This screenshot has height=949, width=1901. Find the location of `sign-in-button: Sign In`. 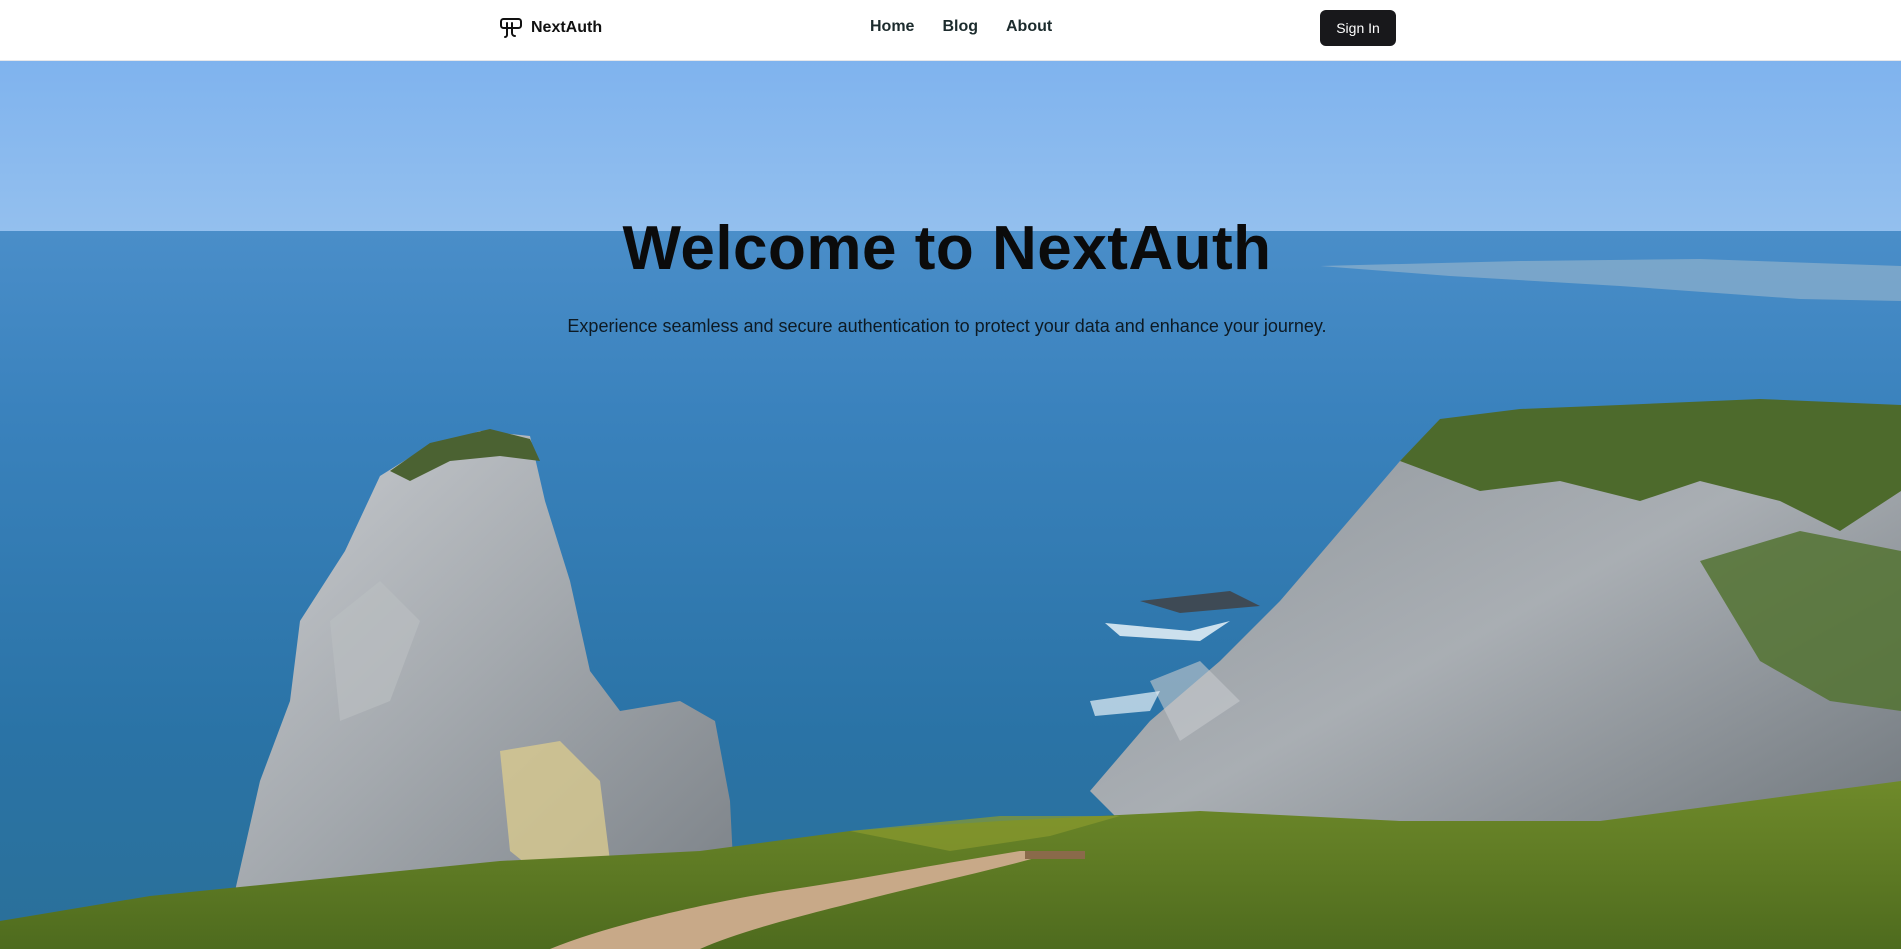

sign-in-button: Sign In is located at coordinates (1358, 28).